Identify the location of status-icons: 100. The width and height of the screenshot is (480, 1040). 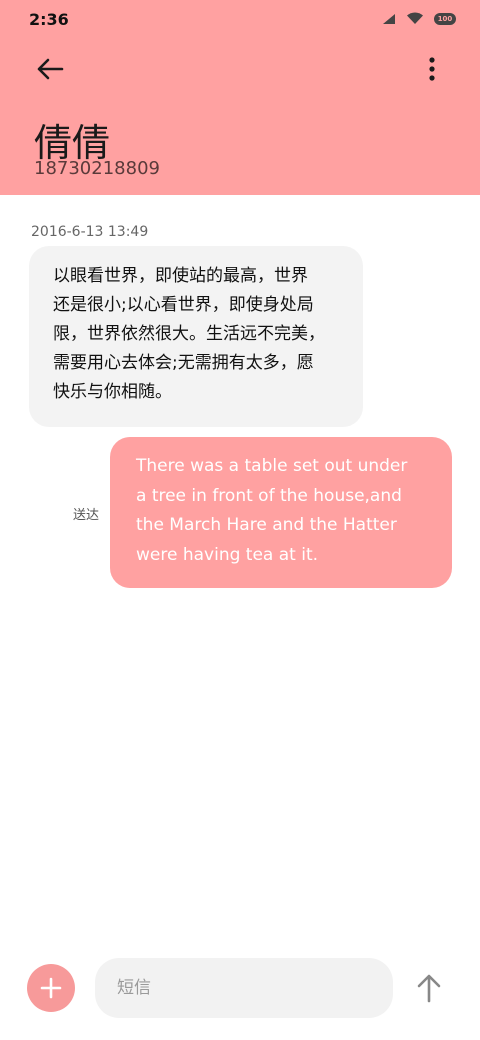
(419, 18).